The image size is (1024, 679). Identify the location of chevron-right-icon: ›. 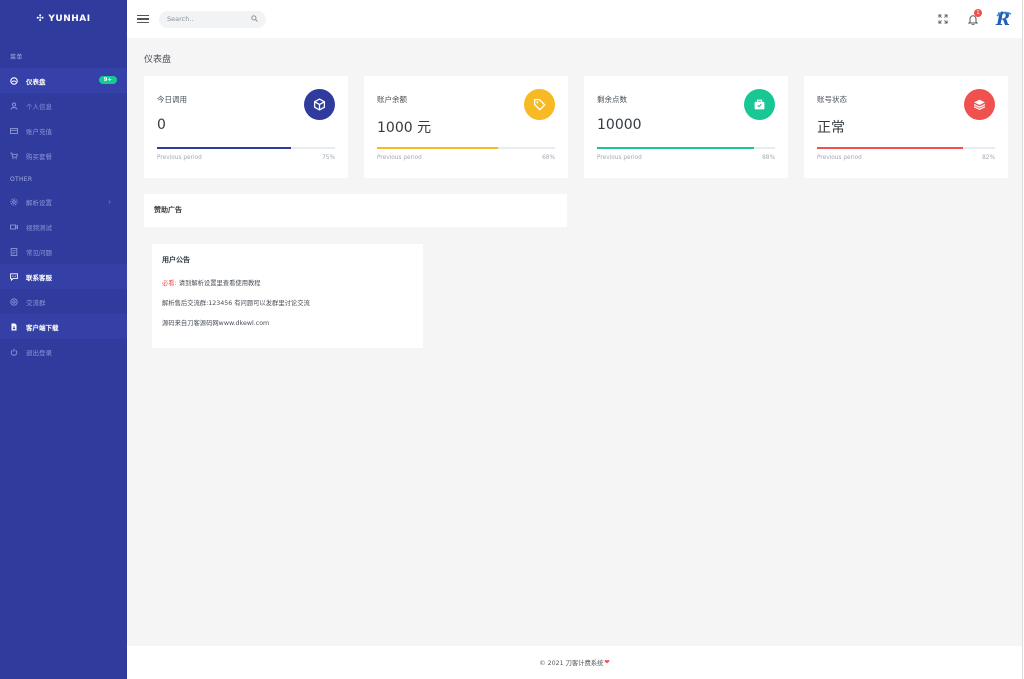
(109, 201).